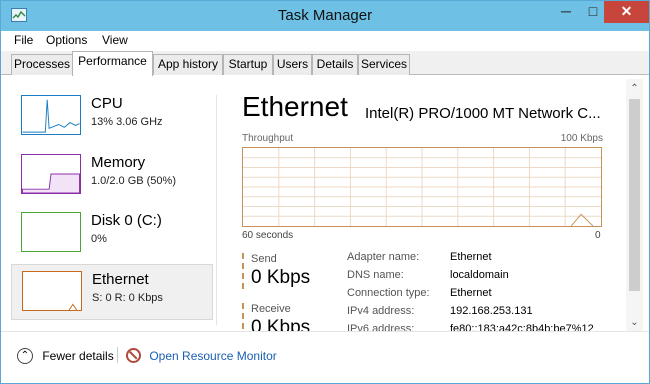  Describe the element at coordinates (491, 311) in the screenshot. I see `prop-value: 192.168.253.131` at that location.